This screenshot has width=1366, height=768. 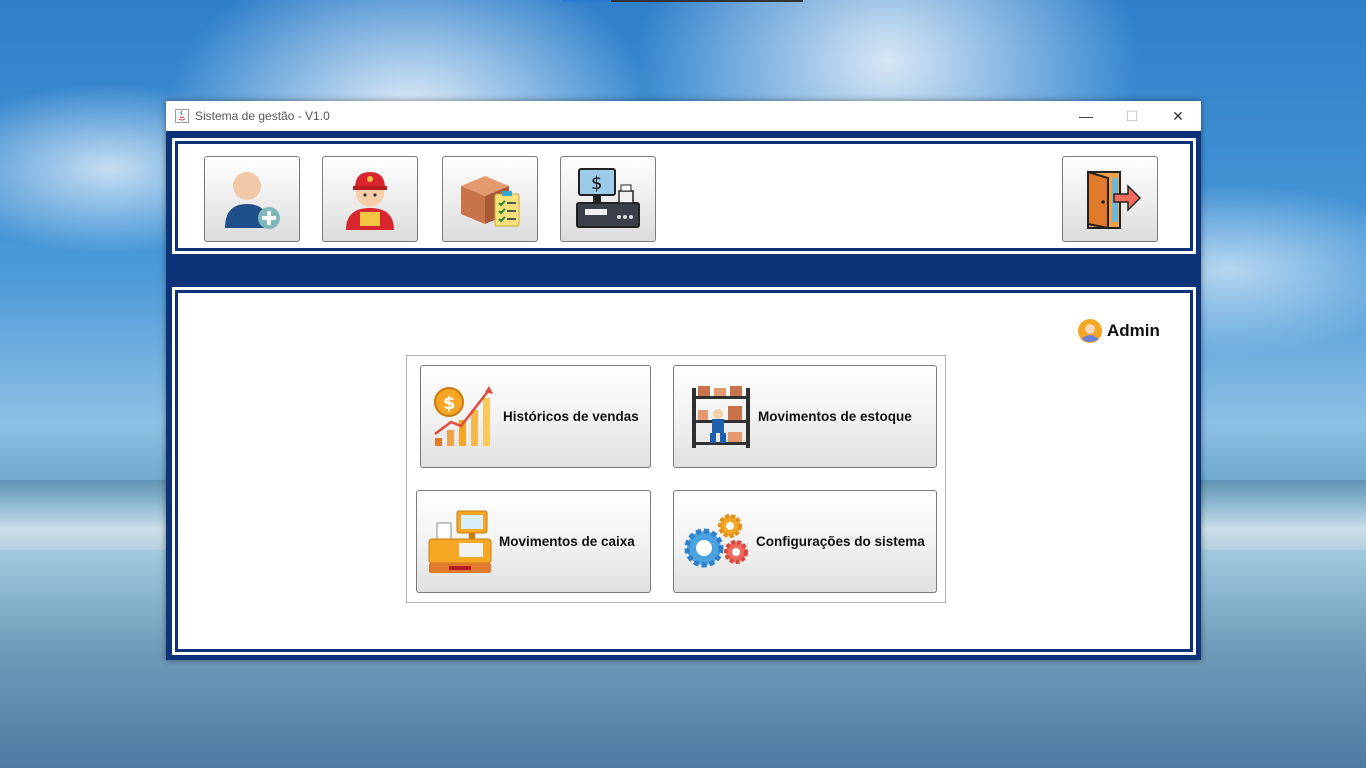 I want to click on system-settings-button: Configurações do sistema, so click(x=805, y=541).